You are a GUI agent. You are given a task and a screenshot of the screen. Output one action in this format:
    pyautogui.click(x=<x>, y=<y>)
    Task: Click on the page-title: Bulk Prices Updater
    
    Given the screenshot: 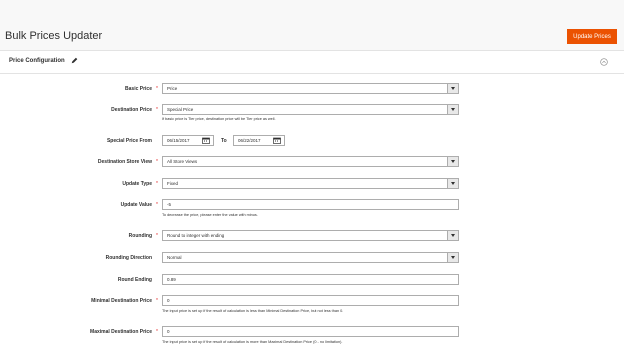 What is the action you would take?
    pyautogui.click(x=54, y=36)
    